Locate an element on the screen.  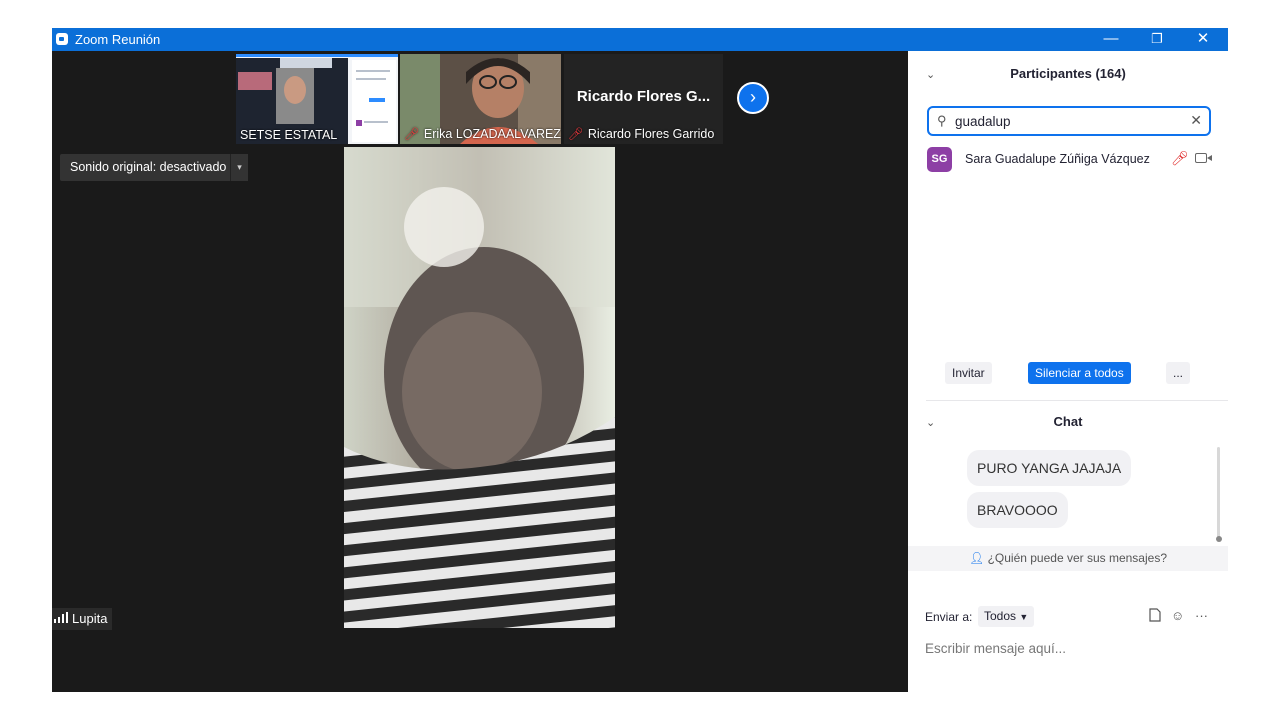
window-title: Zoom Reunión is located at coordinates (118, 39).